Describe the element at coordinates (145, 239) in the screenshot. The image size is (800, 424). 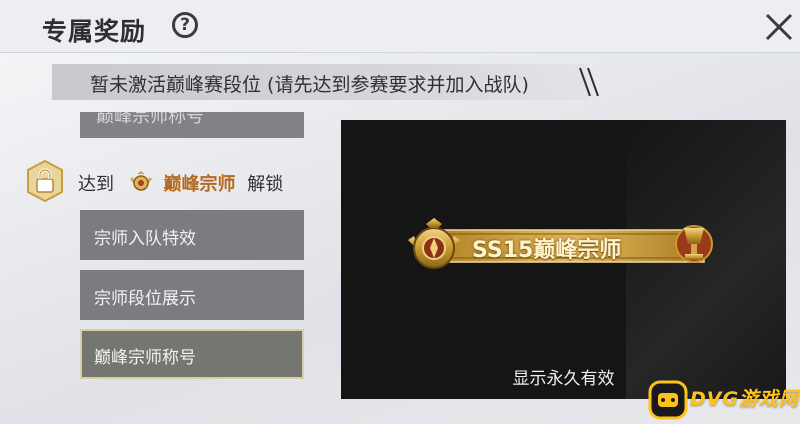
I see `list-item-label: 宗师入队特效` at that location.